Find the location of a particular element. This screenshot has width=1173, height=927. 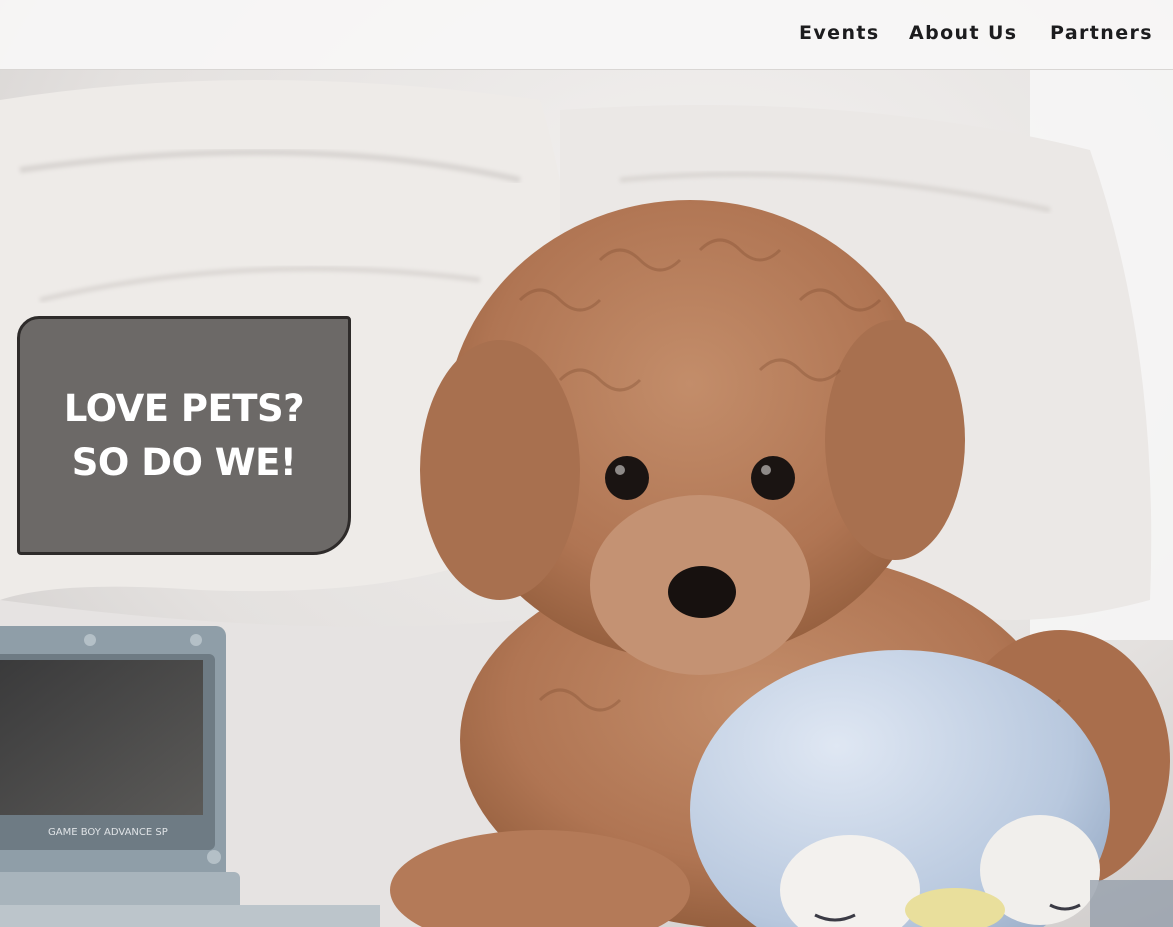

device-label: GAME BOY ADVANCE SP is located at coordinates (108, 832).